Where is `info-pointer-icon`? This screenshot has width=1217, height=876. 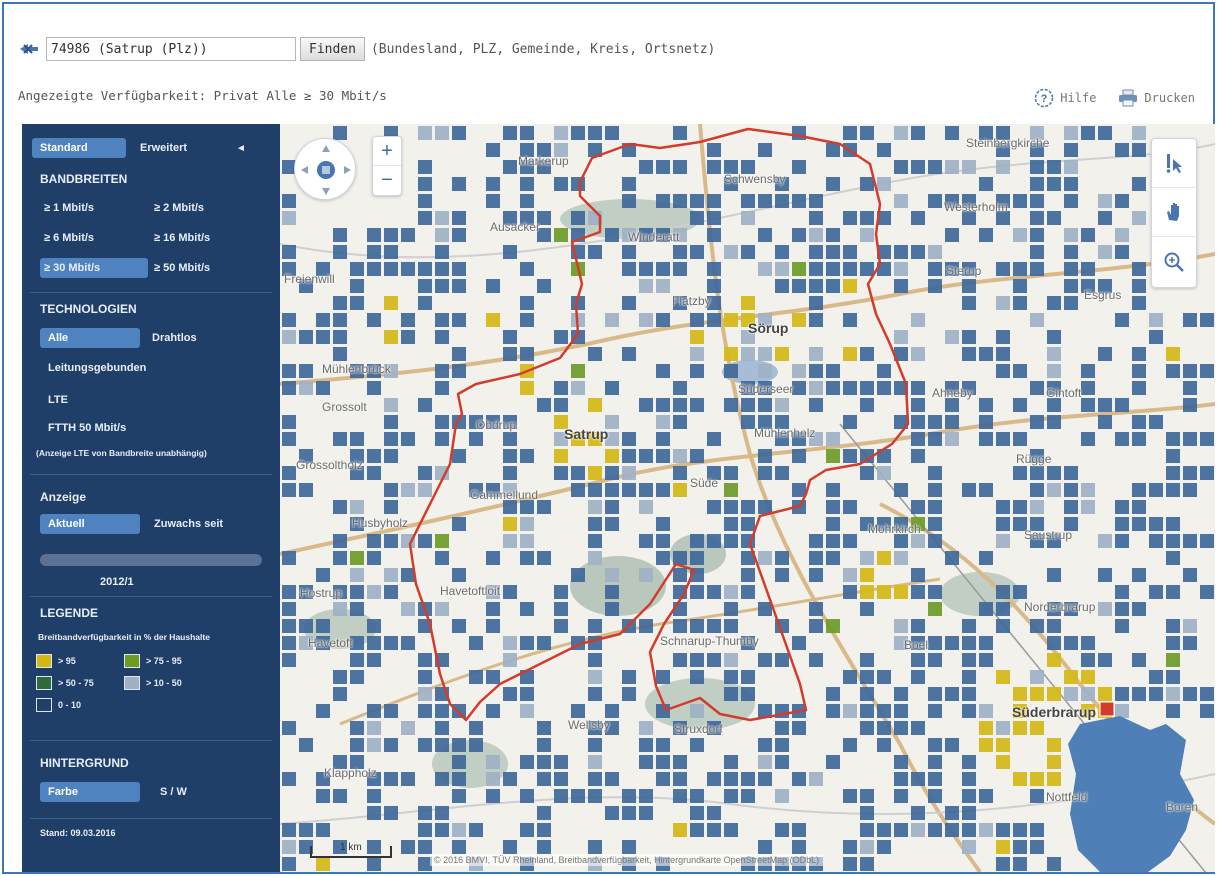 info-pointer-icon is located at coordinates (1174, 163).